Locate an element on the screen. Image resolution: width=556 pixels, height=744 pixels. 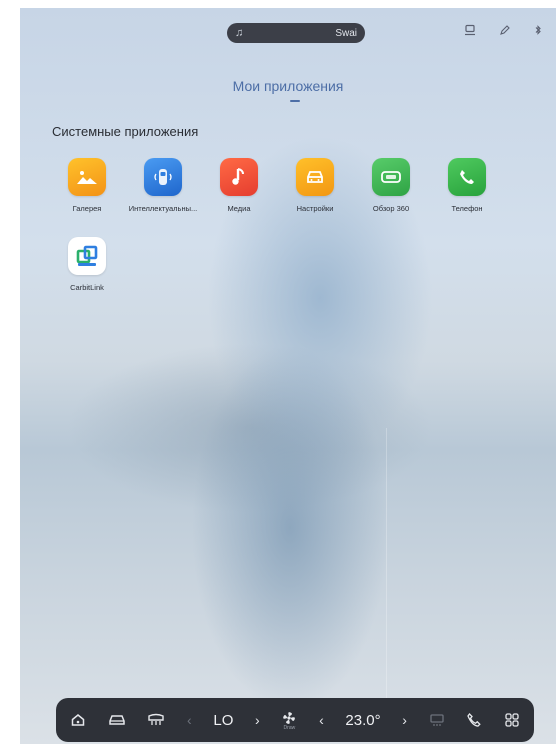
app-carbitlink: CarbitLink is located at coordinates (87, 264).